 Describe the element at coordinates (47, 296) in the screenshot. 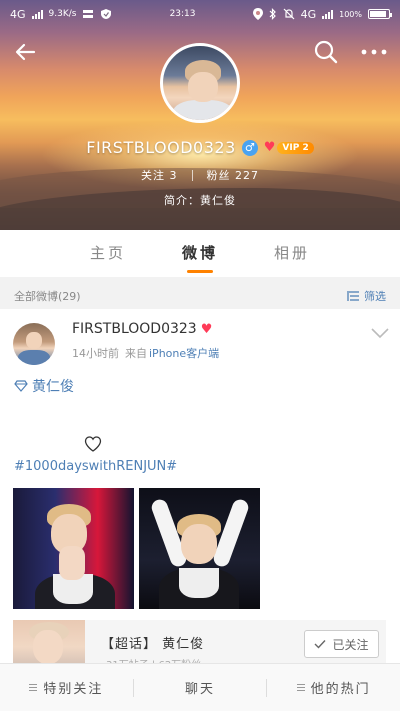

I see `all-posts-count: 全部微博(29)` at that location.